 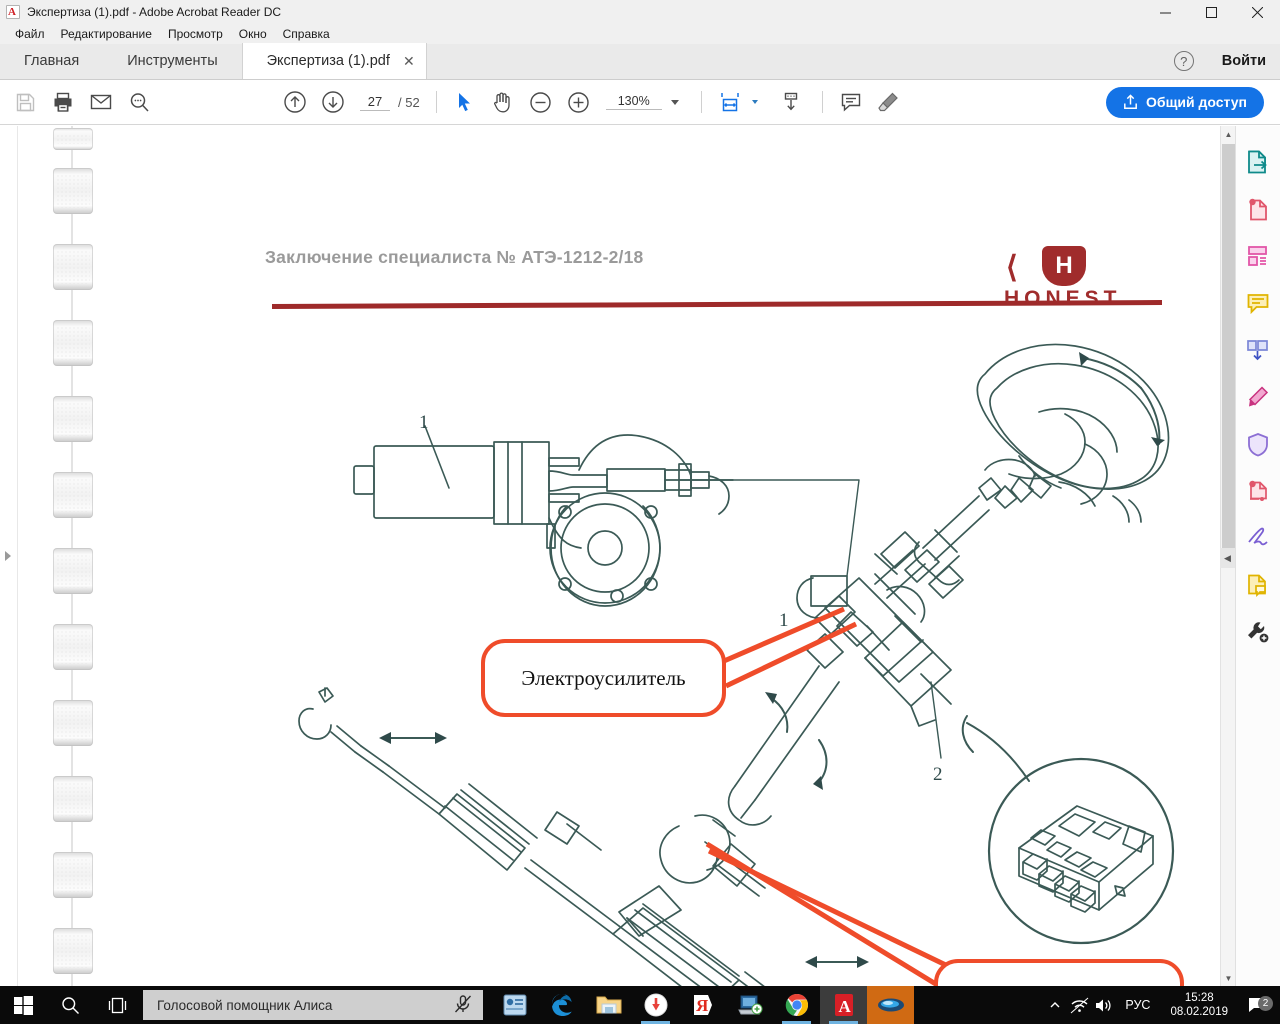 I want to click on zoom-control: 130%, so click(x=642, y=102).